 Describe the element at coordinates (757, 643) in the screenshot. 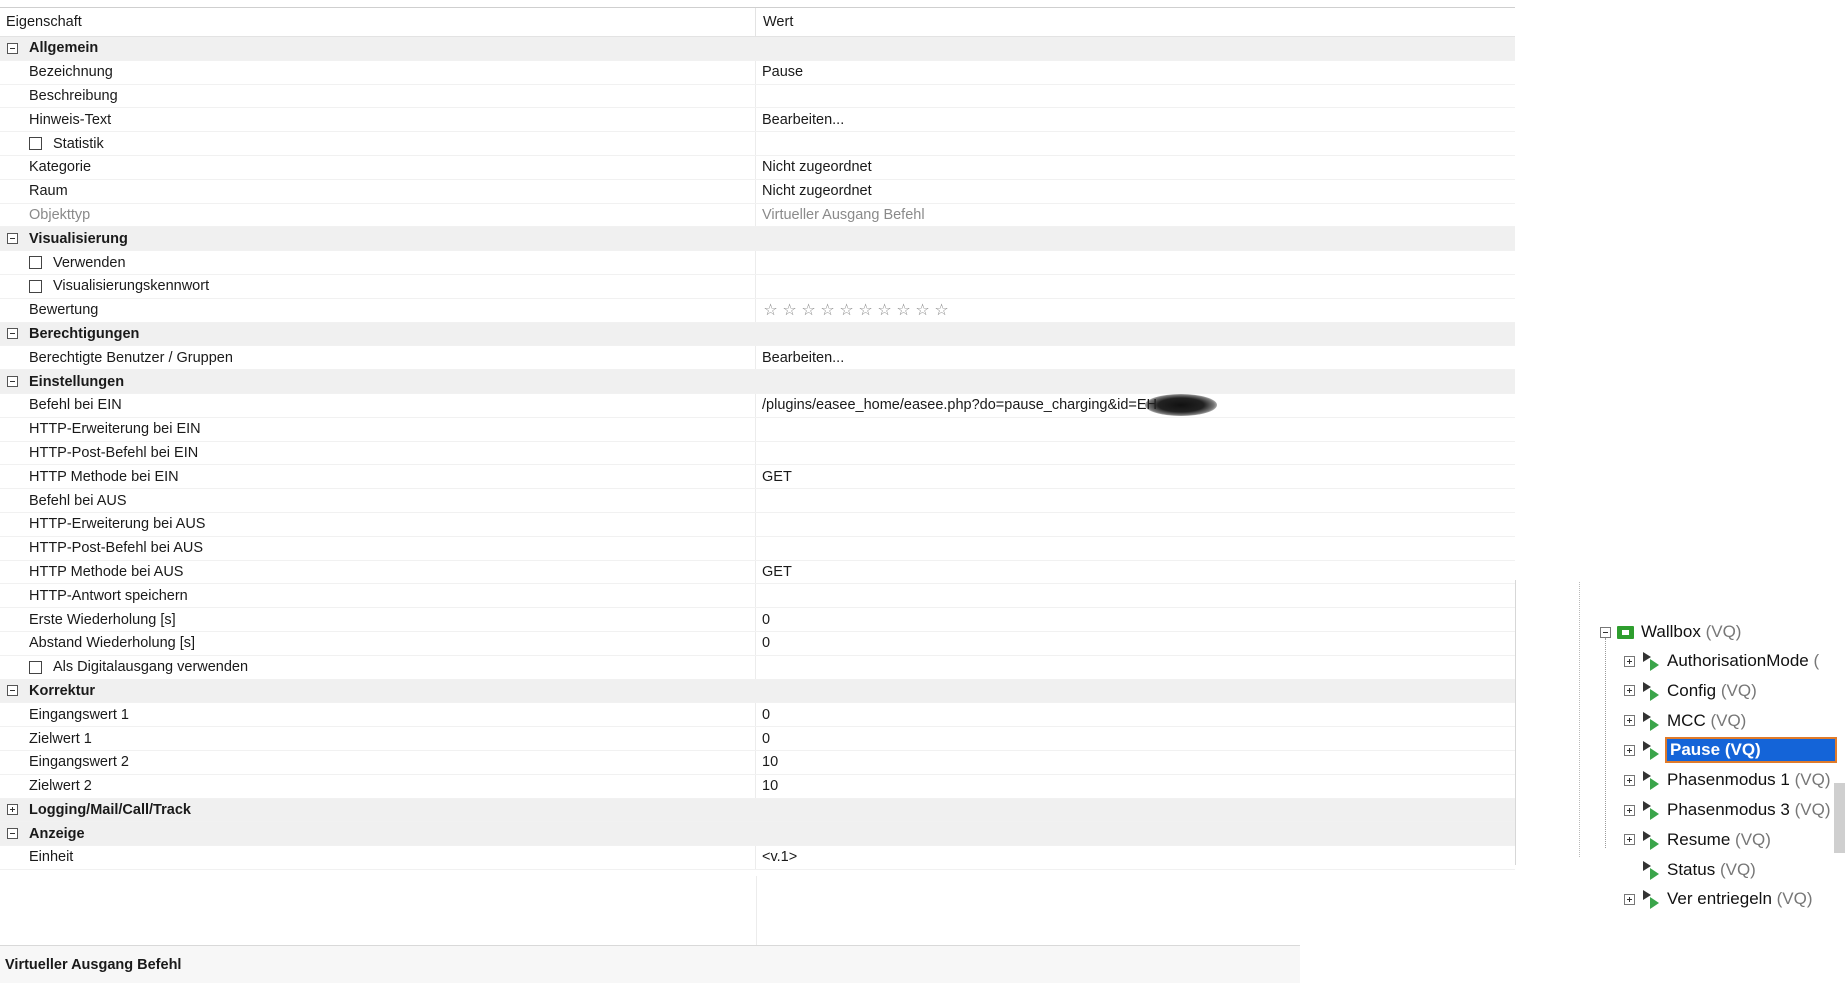

I see `grid-row: Abstand Wiederholung [s] 0` at that location.